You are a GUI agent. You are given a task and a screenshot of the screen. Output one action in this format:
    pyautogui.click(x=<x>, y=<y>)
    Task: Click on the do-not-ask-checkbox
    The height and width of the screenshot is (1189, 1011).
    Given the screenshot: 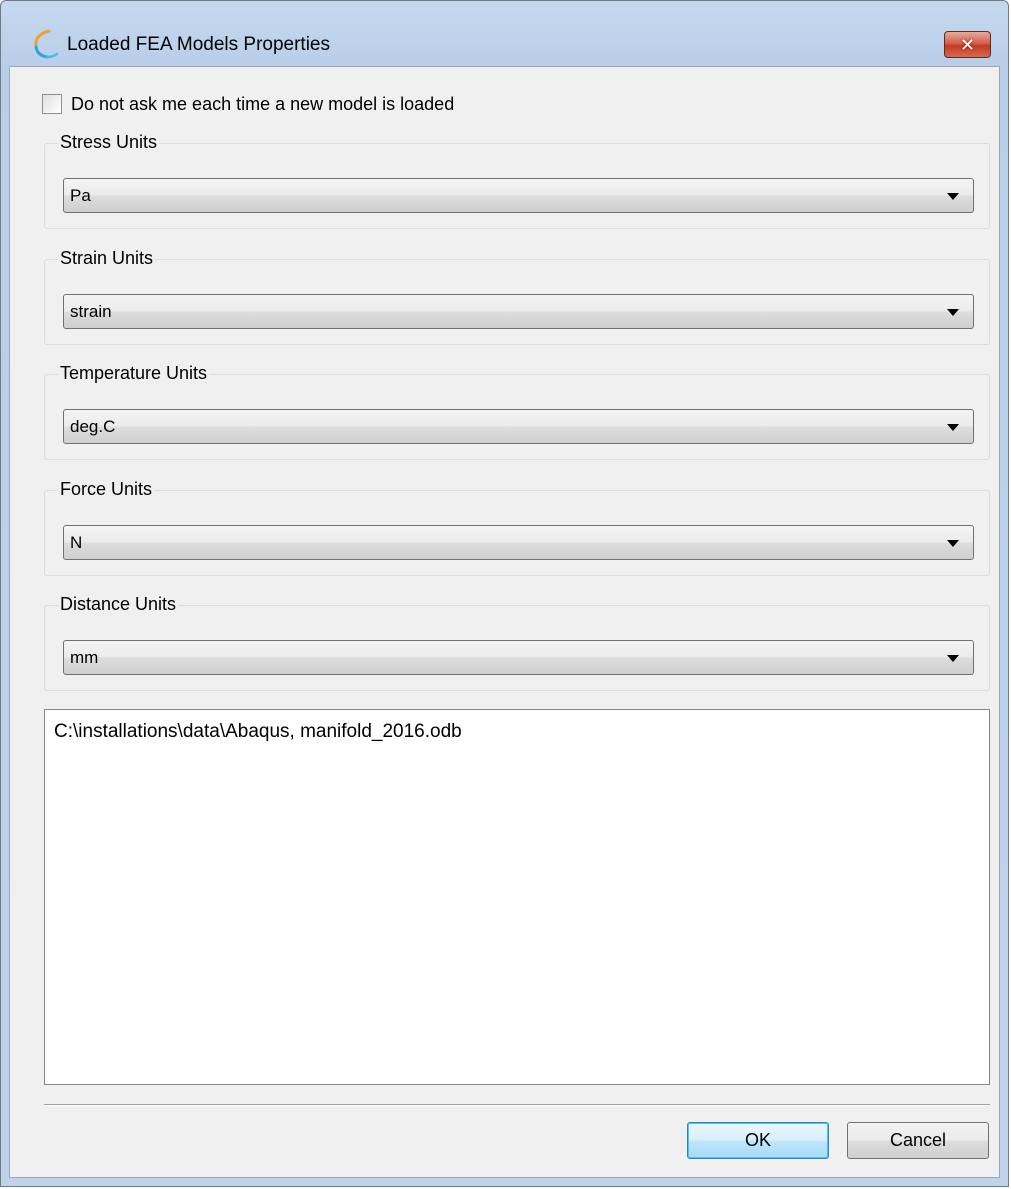 What is the action you would take?
    pyautogui.click(x=52, y=104)
    